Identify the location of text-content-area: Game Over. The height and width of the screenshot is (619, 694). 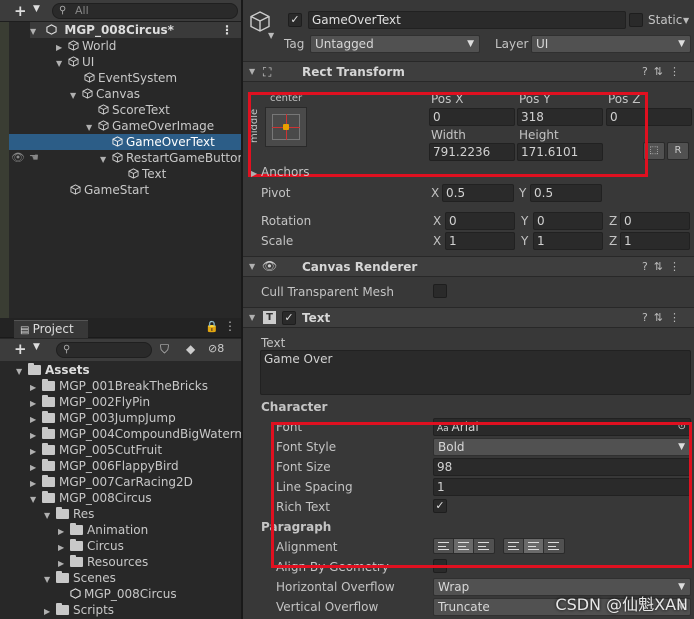
(475, 372).